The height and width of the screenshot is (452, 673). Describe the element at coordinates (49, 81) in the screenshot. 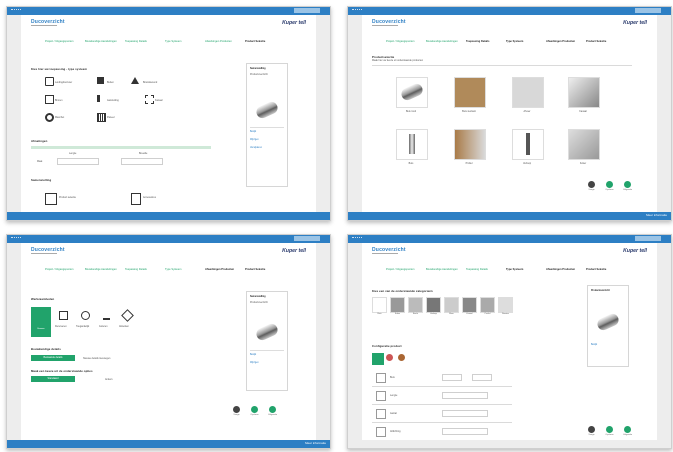

I see `pipe-icon` at that location.